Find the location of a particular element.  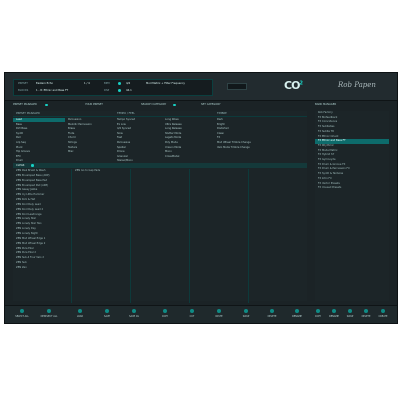

save-button: SAVE is located at coordinates (107, 315).